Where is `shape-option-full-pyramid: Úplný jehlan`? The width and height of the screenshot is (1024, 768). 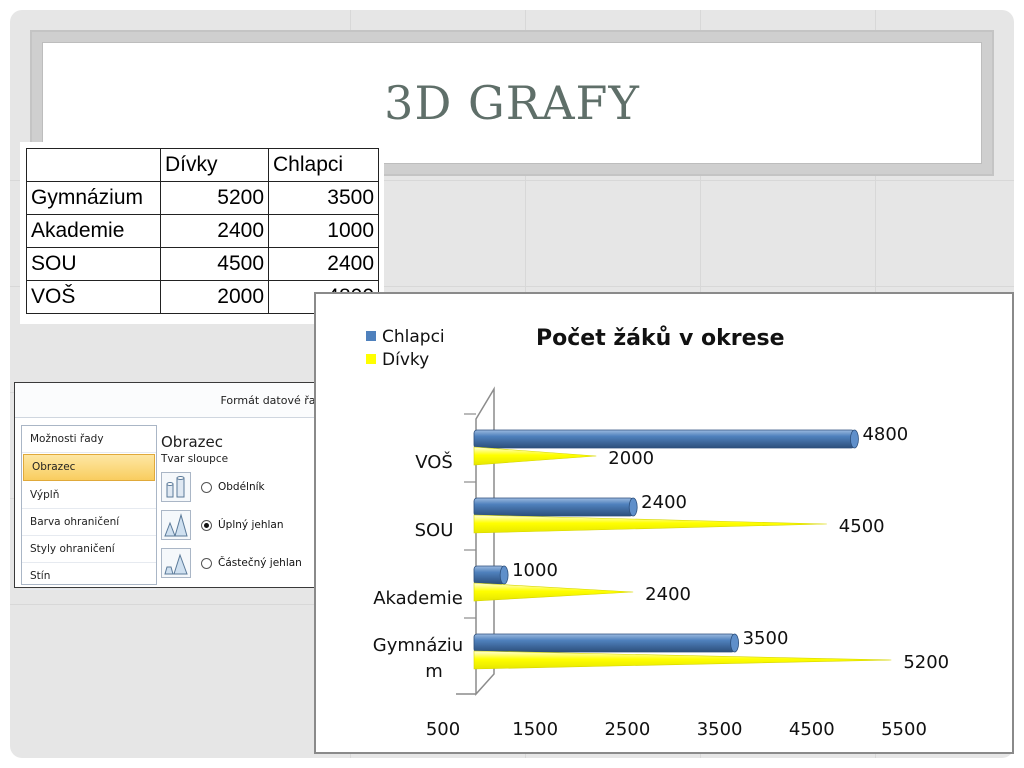
shape-option-full-pyramid: Úplný jehlan is located at coordinates (222, 525).